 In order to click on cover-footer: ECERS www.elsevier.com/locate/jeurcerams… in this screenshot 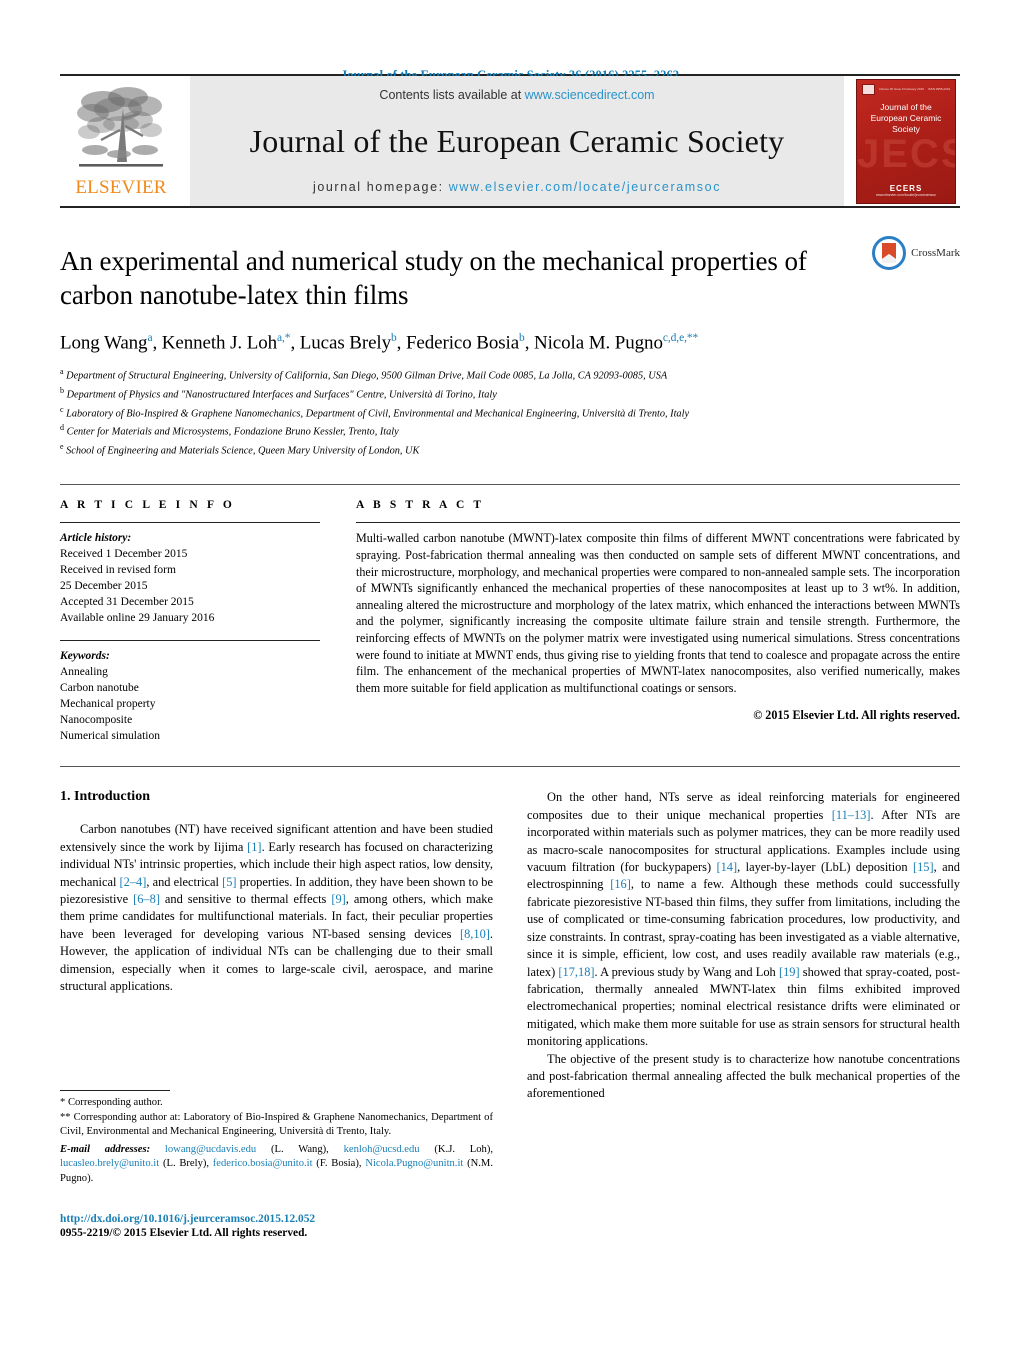, I will do `click(906, 190)`.